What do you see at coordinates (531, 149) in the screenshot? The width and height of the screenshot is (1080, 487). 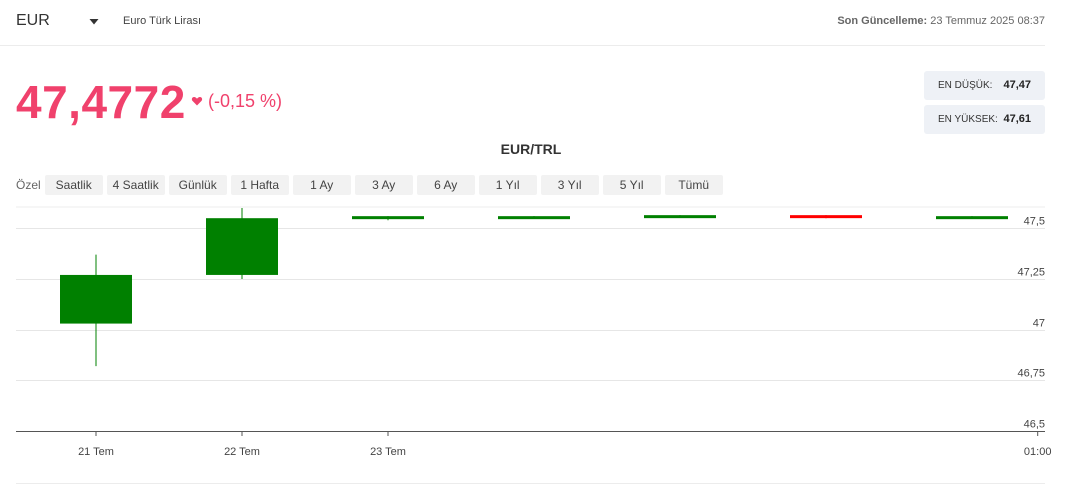 I see `chart-title: EUR/TRL` at bounding box center [531, 149].